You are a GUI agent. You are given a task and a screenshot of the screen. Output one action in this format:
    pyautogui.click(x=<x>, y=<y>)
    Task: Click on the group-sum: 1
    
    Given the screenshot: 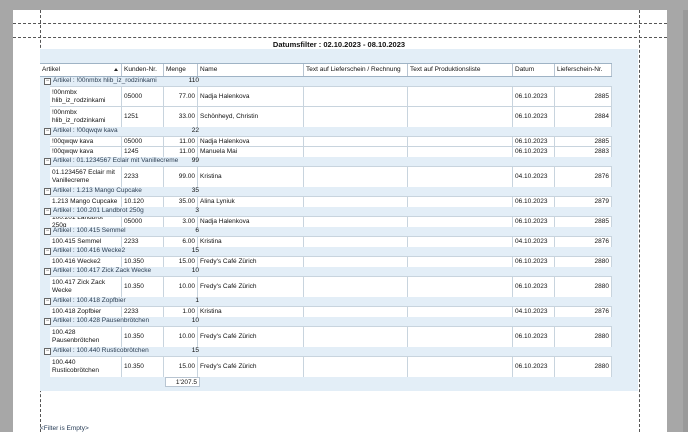 What is the action you would take?
    pyautogui.click(x=197, y=300)
    